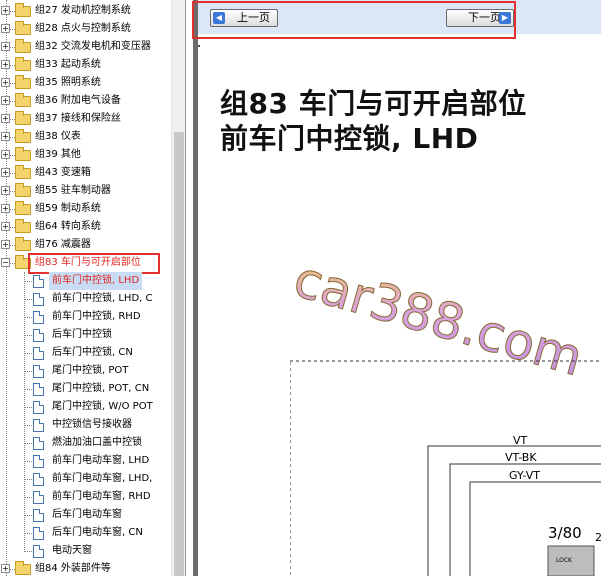 The height and width of the screenshot is (576, 601). What do you see at coordinates (85, 155) in the screenshot?
I see `tree-group-39: + 组39 其他` at bounding box center [85, 155].